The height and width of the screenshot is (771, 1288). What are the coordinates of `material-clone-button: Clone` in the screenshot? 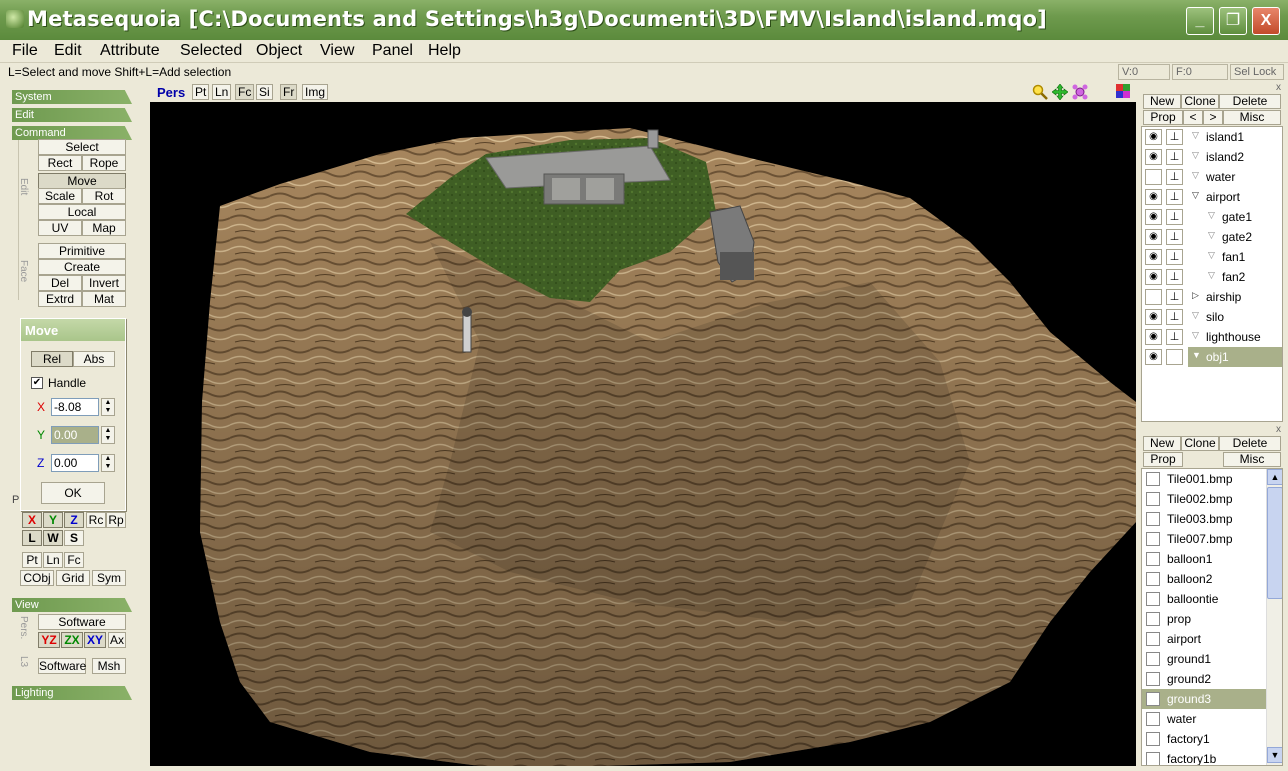 It's located at (1200, 443).